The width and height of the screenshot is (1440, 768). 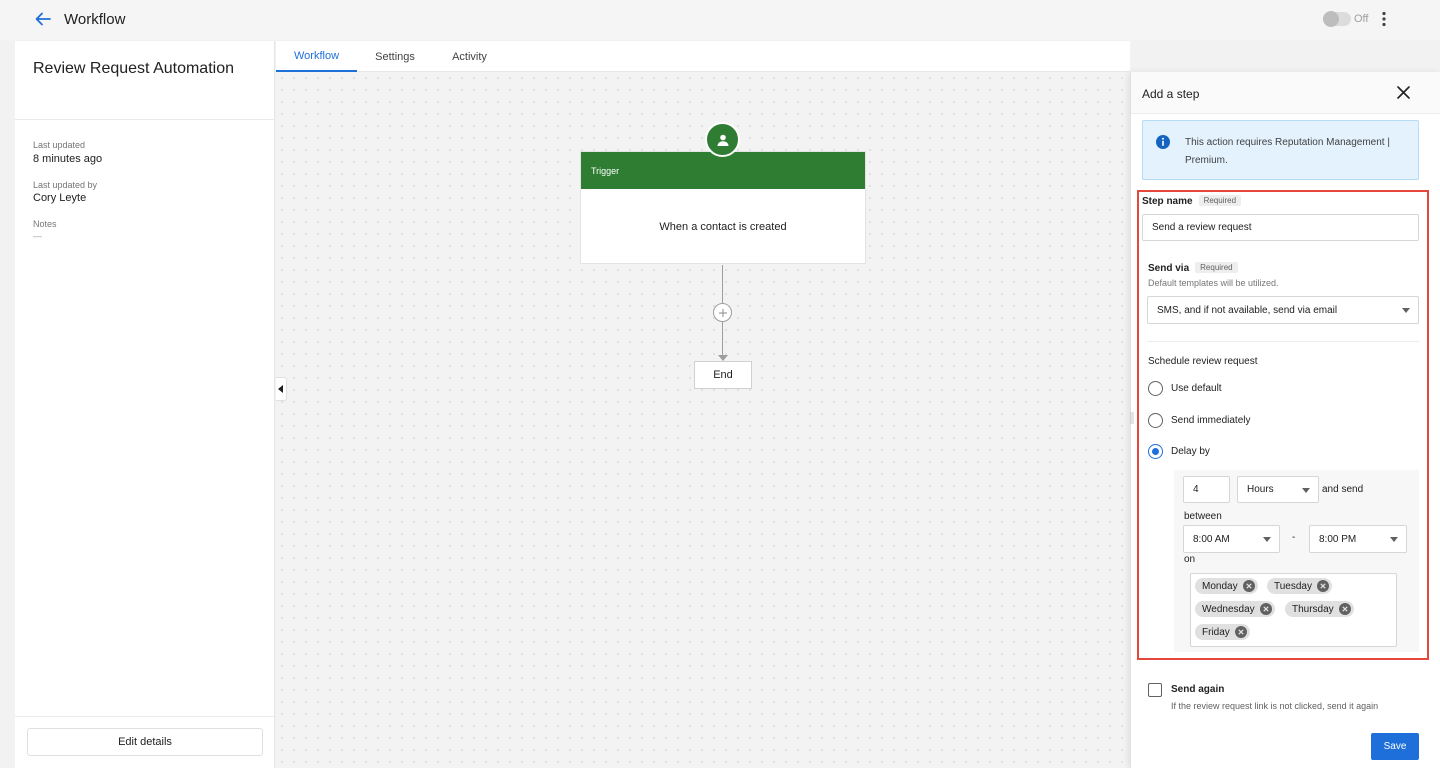 I want to click on plus-icon, so click(x=722, y=312).